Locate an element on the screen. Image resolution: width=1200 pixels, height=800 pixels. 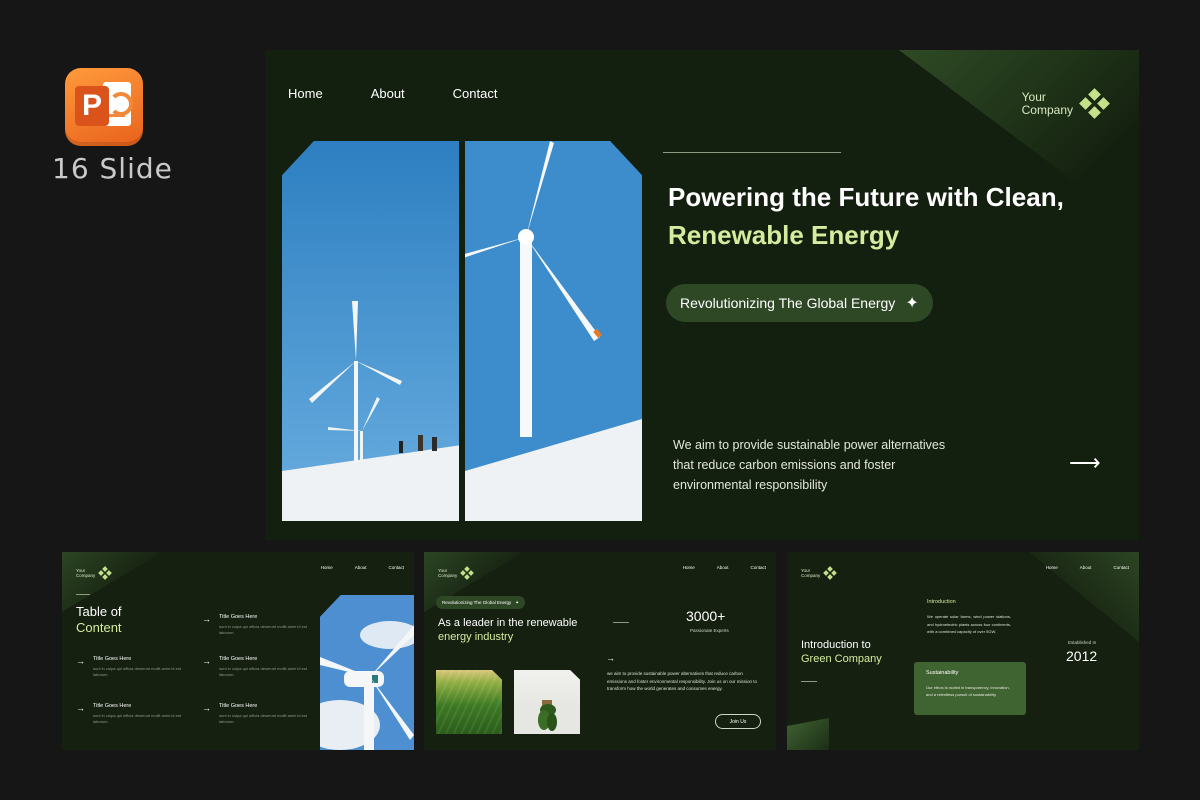
intro-heading: Introduction is located at coordinates (941, 602).